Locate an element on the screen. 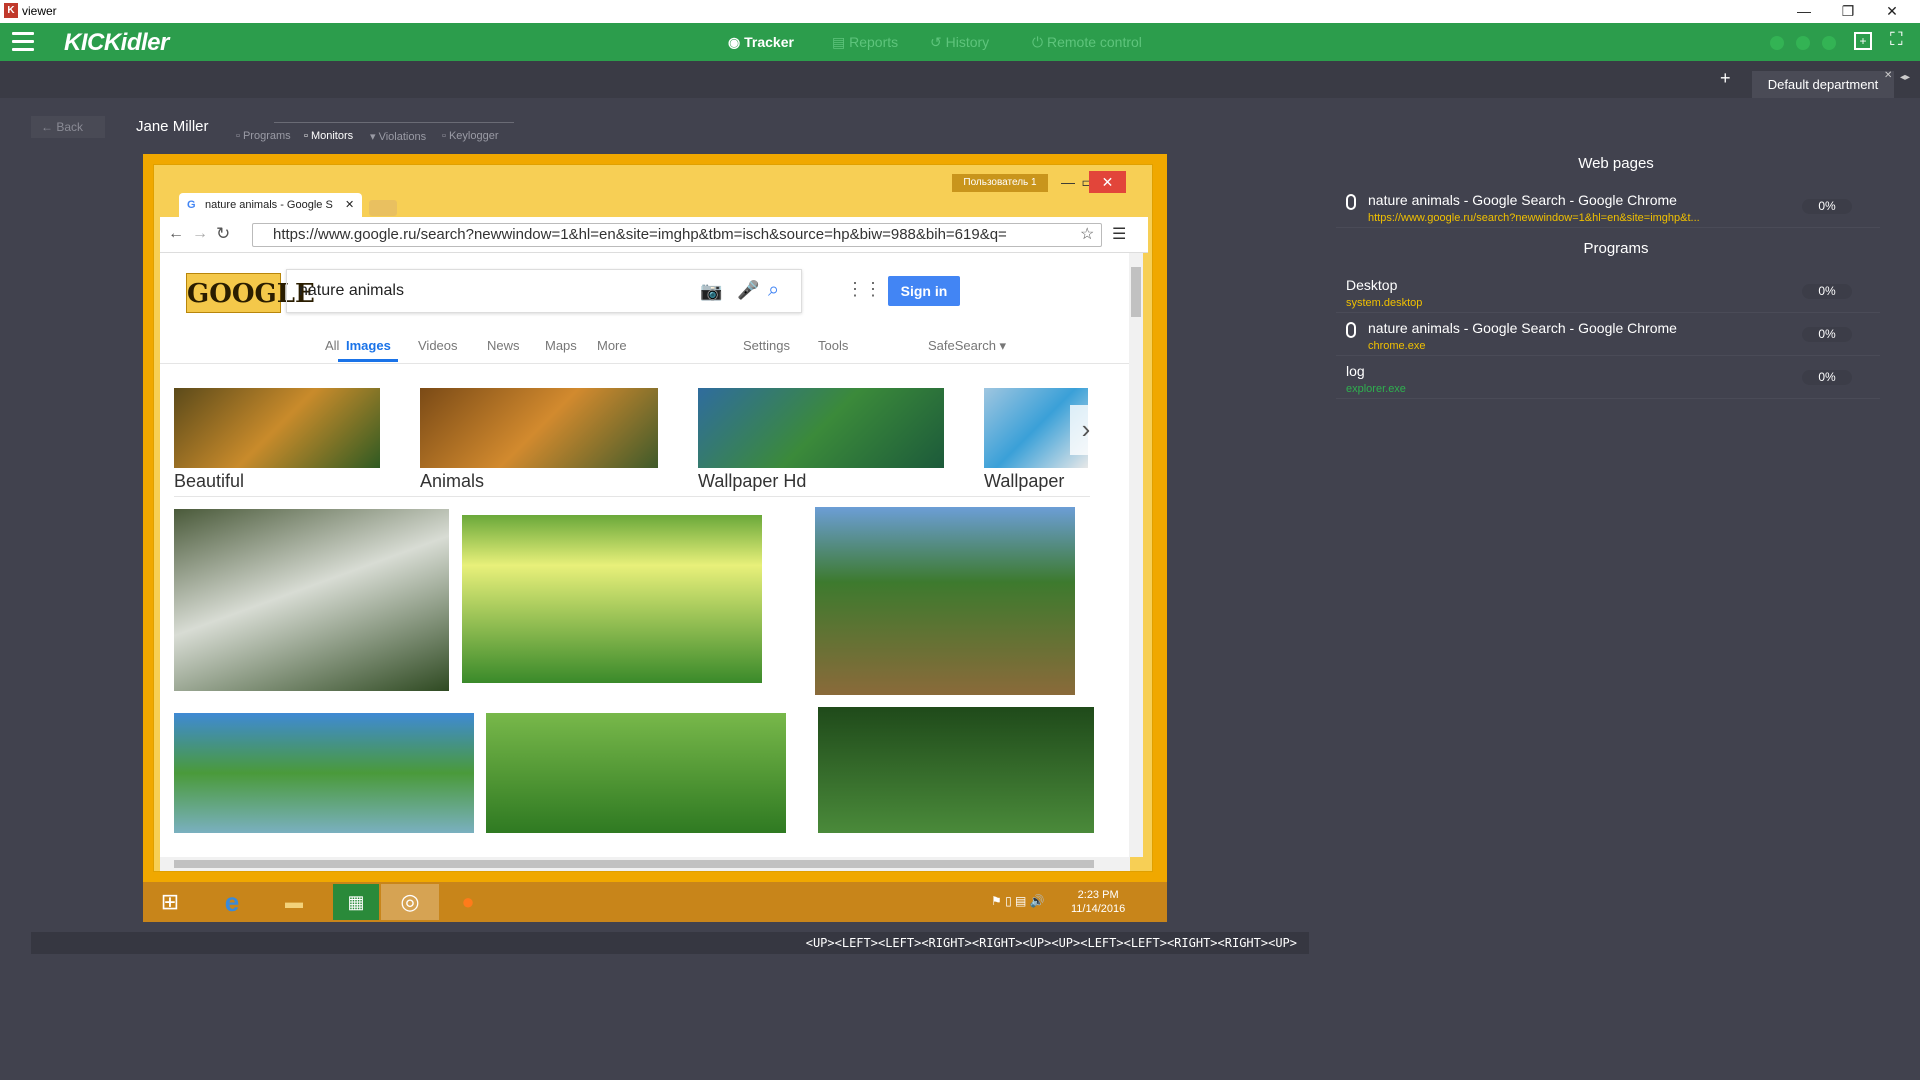 The width and height of the screenshot is (1920, 1080). program-row: Desktop system.desktop 0% is located at coordinates (1608, 292).